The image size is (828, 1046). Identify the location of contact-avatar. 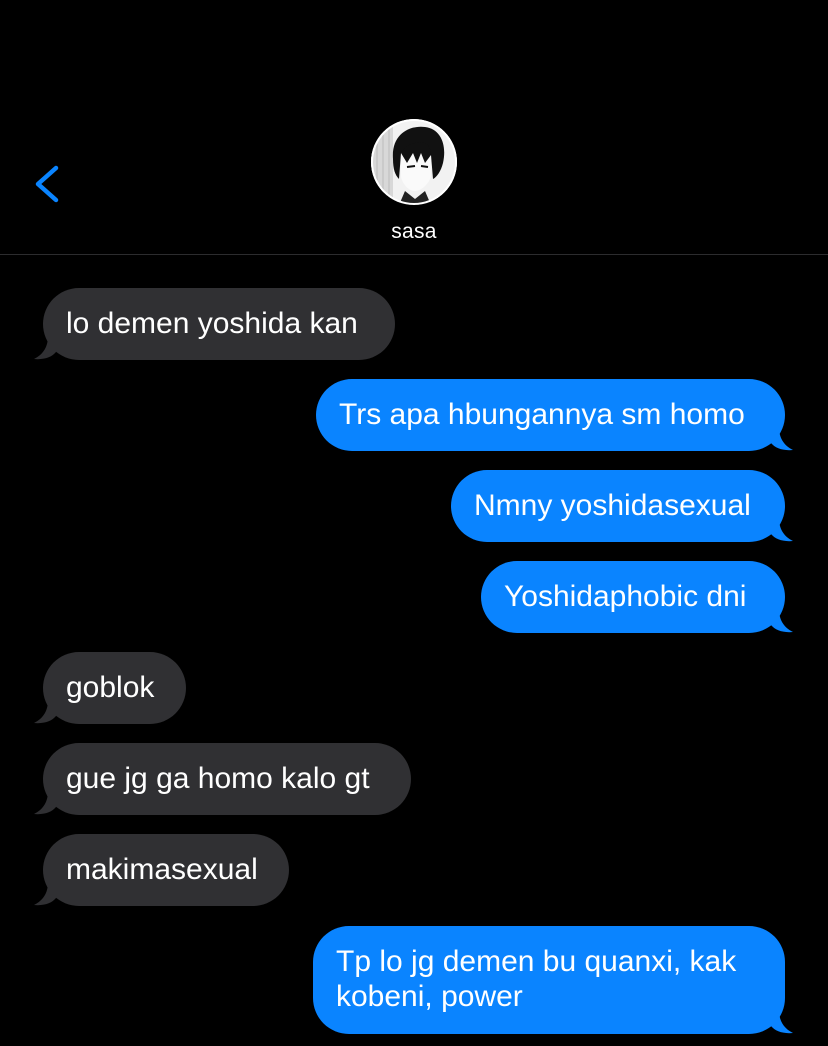
(414, 162).